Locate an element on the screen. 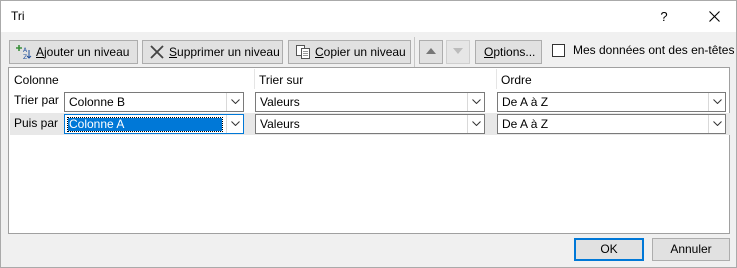 Image resolution: width=737 pixels, height=268 pixels. sort-on-combo-row1: Valeurs is located at coordinates (370, 102).